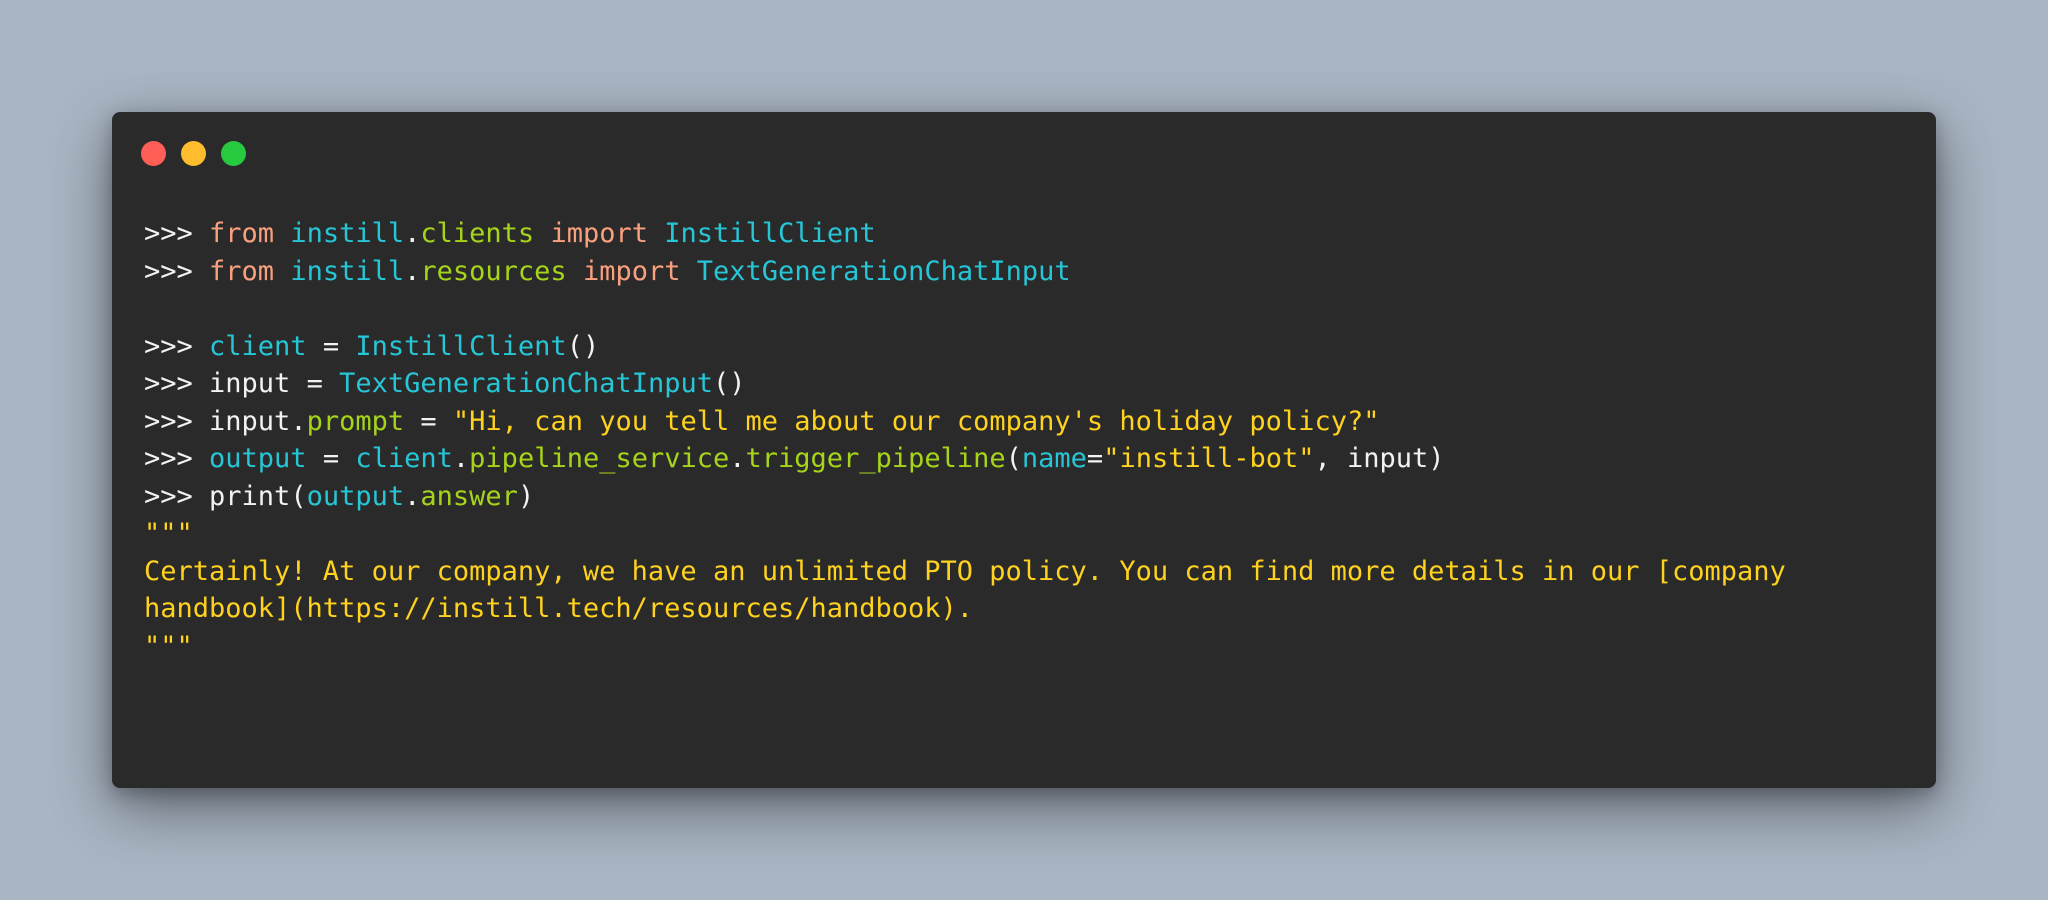  I want to click on close-button, so click(153, 153).